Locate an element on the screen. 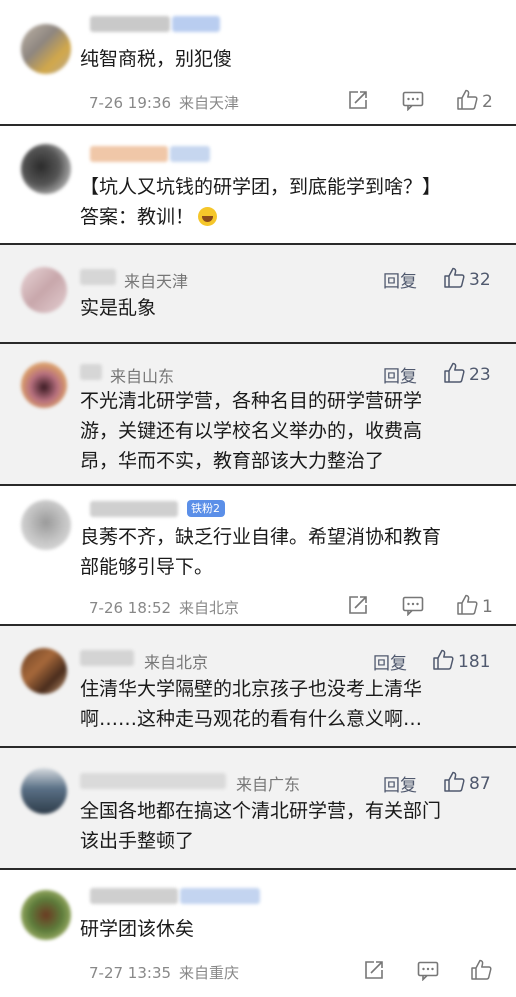  fan-badge: 铁粉2 is located at coordinates (206, 508).